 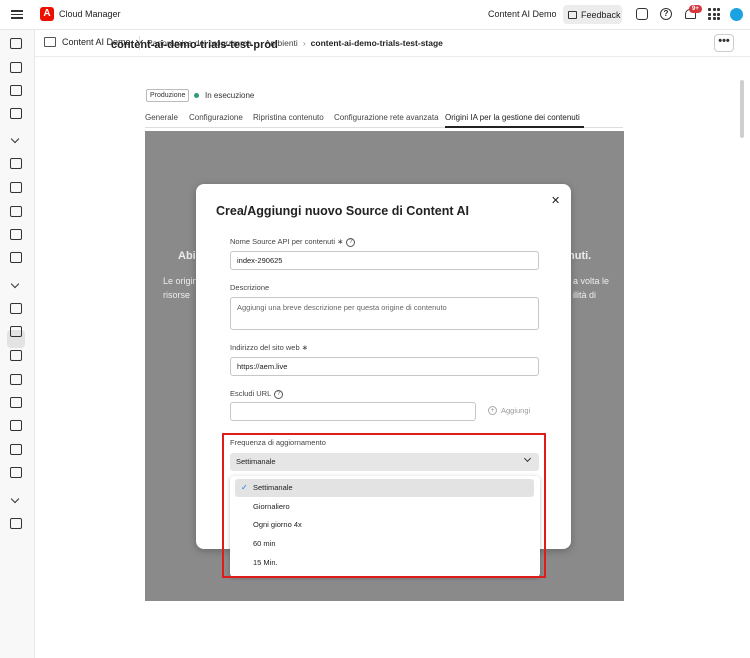 I want to click on database-icon, so click(x=16, y=308).